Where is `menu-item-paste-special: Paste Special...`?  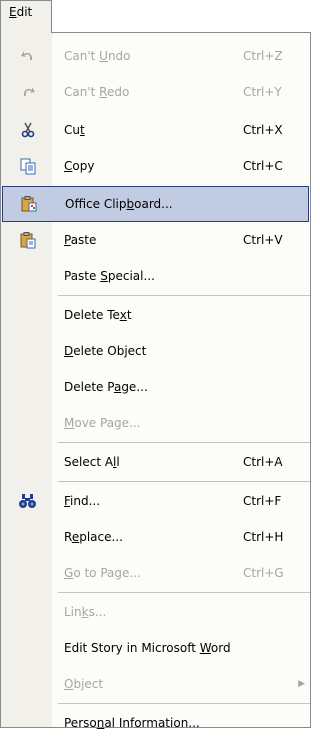 menu-item-paste-special: Paste Special... is located at coordinates (155, 276).